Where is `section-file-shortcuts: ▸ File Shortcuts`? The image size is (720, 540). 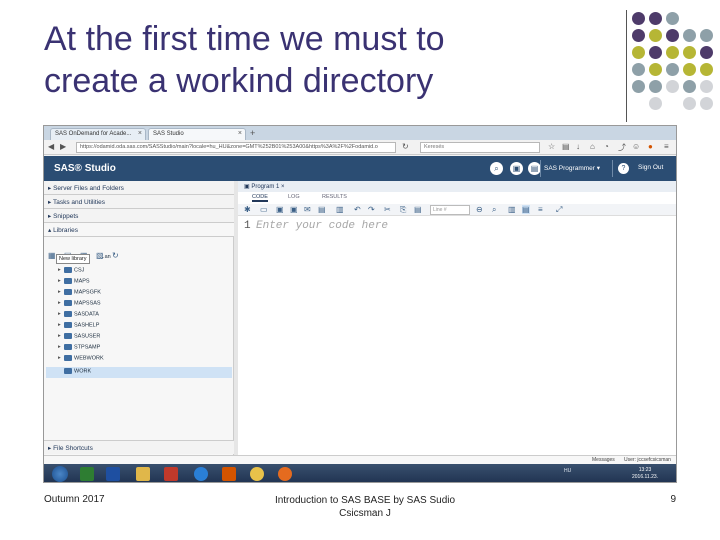
section-file-shortcuts: ▸ File Shortcuts is located at coordinates (139, 447).